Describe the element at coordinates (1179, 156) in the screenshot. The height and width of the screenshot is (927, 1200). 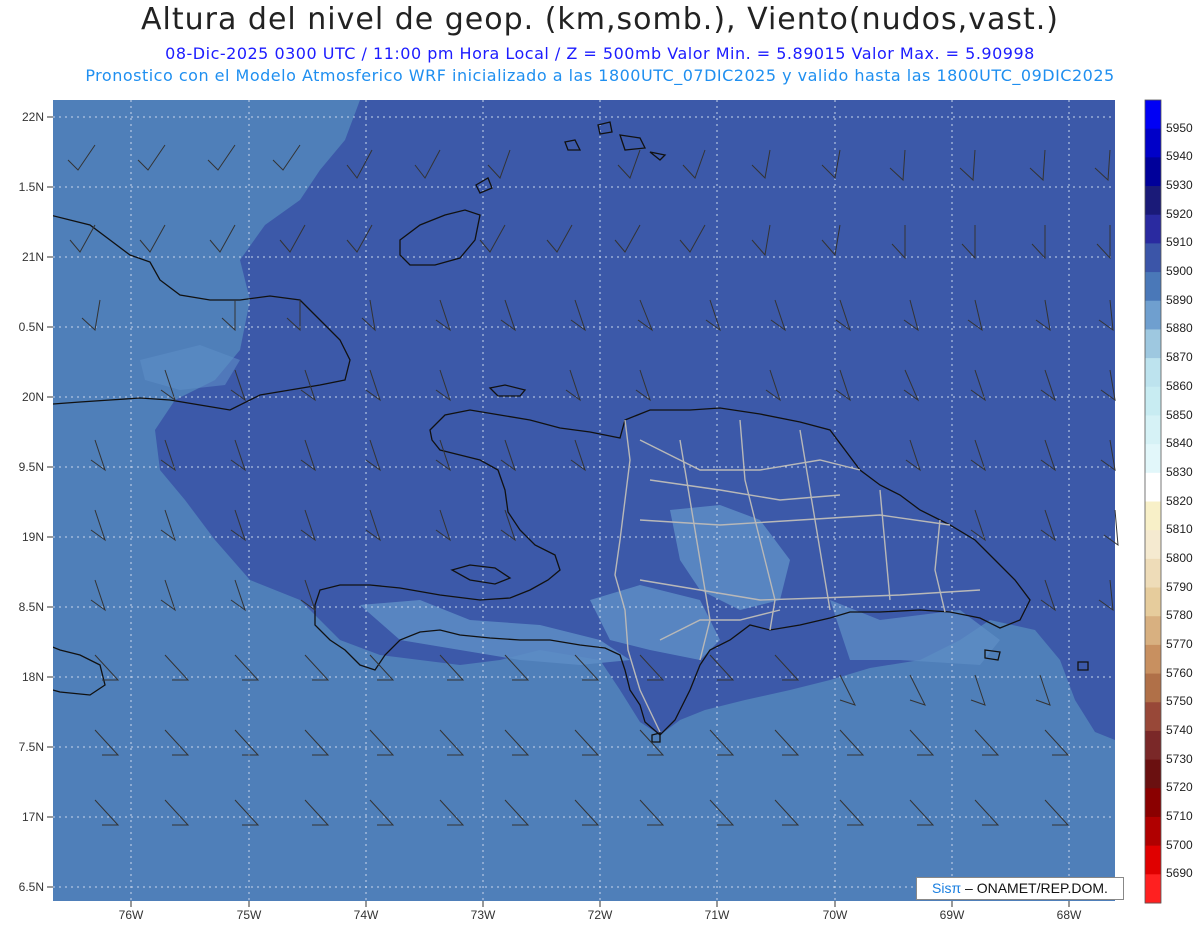
I see `colorbar-label: 5940` at that location.